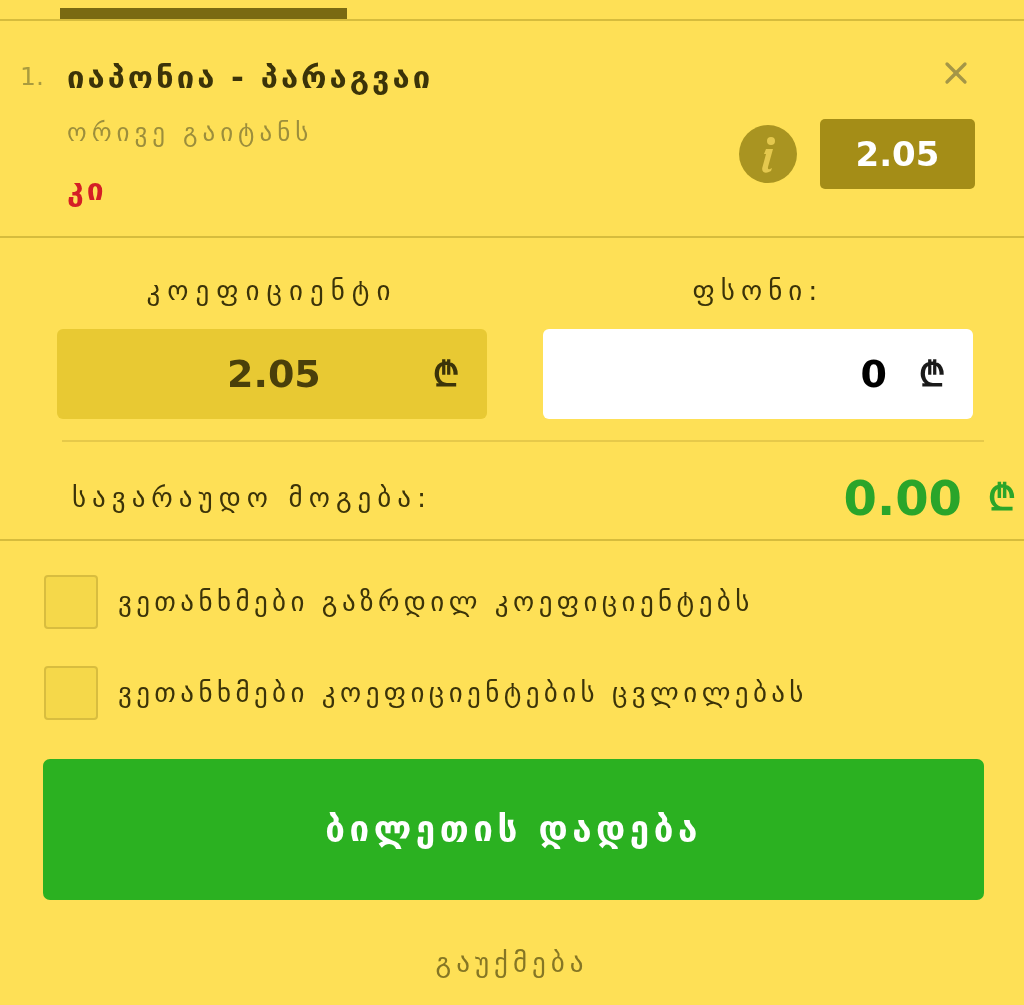 The width and height of the screenshot is (1024, 1005). Describe the element at coordinates (252, 497) in the screenshot. I see `potential-win-label: სავარაუდო მოგება:` at that location.